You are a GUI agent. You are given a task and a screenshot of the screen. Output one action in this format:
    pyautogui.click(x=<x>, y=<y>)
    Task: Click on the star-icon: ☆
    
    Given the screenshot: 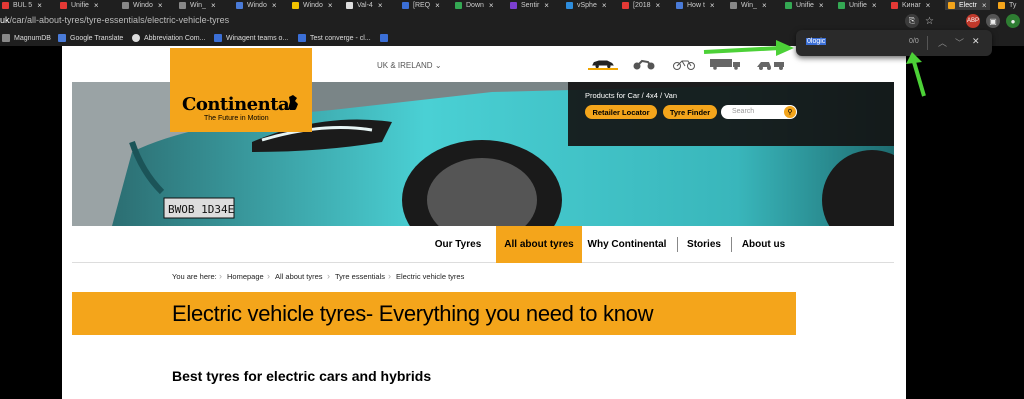 What is the action you would take?
    pyautogui.click(x=929, y=21)
    